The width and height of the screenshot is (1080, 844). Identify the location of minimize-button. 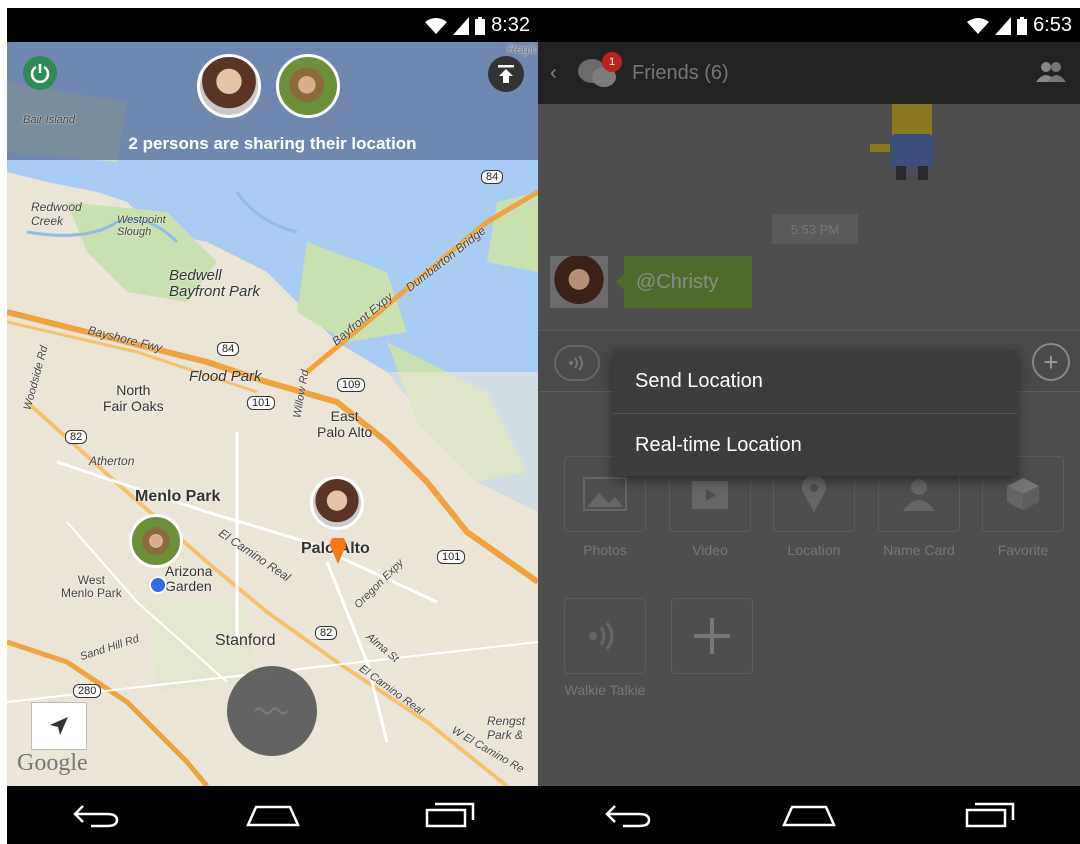
(506, 74).